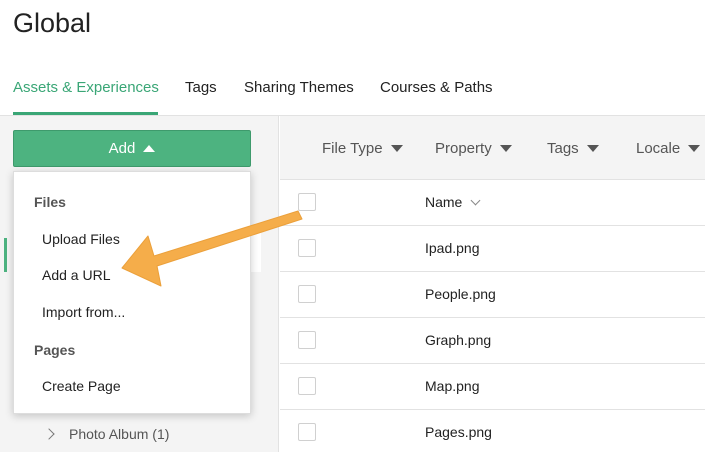 This screenshot has height=452, width=705. Describe the element at coordinates (463, 148) in the screenshot. I see `filter-label: Property` at that location.